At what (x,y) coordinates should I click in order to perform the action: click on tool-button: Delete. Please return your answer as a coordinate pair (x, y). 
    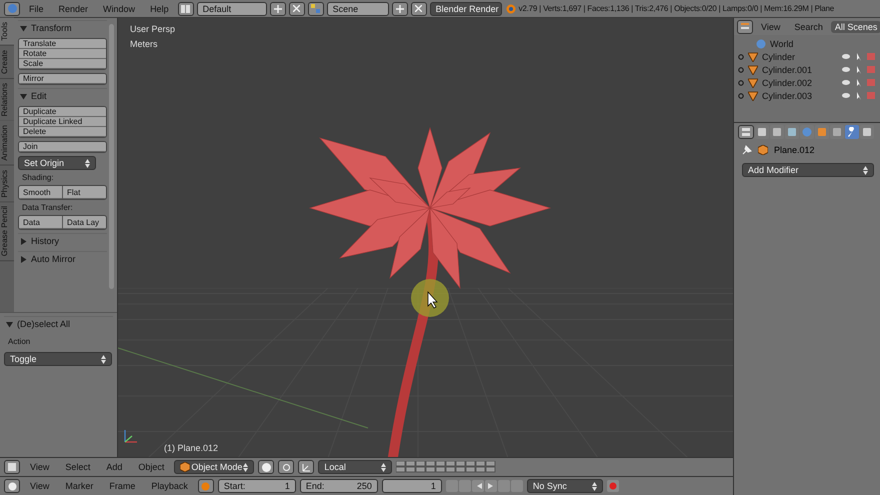
    Looking at the image, I should click on (62, 132).